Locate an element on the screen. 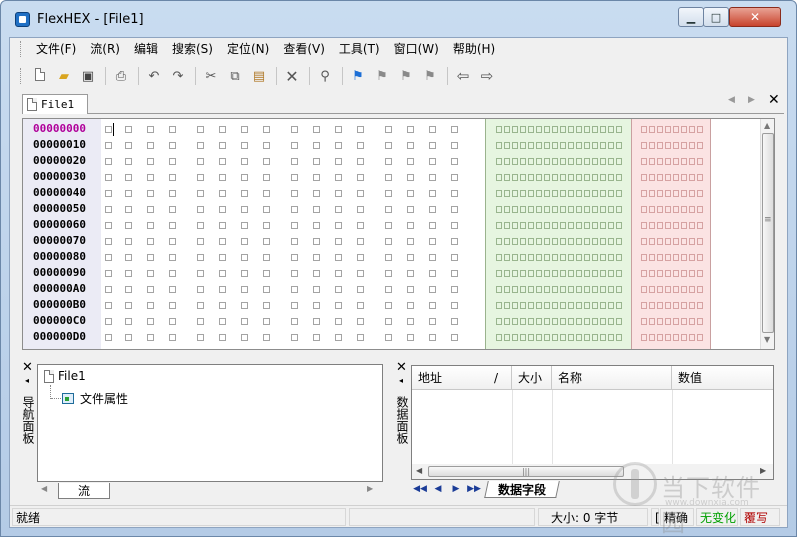 This screenshot has height=537, width=797. maximize-button: □ is located at coordinates (716, 17).